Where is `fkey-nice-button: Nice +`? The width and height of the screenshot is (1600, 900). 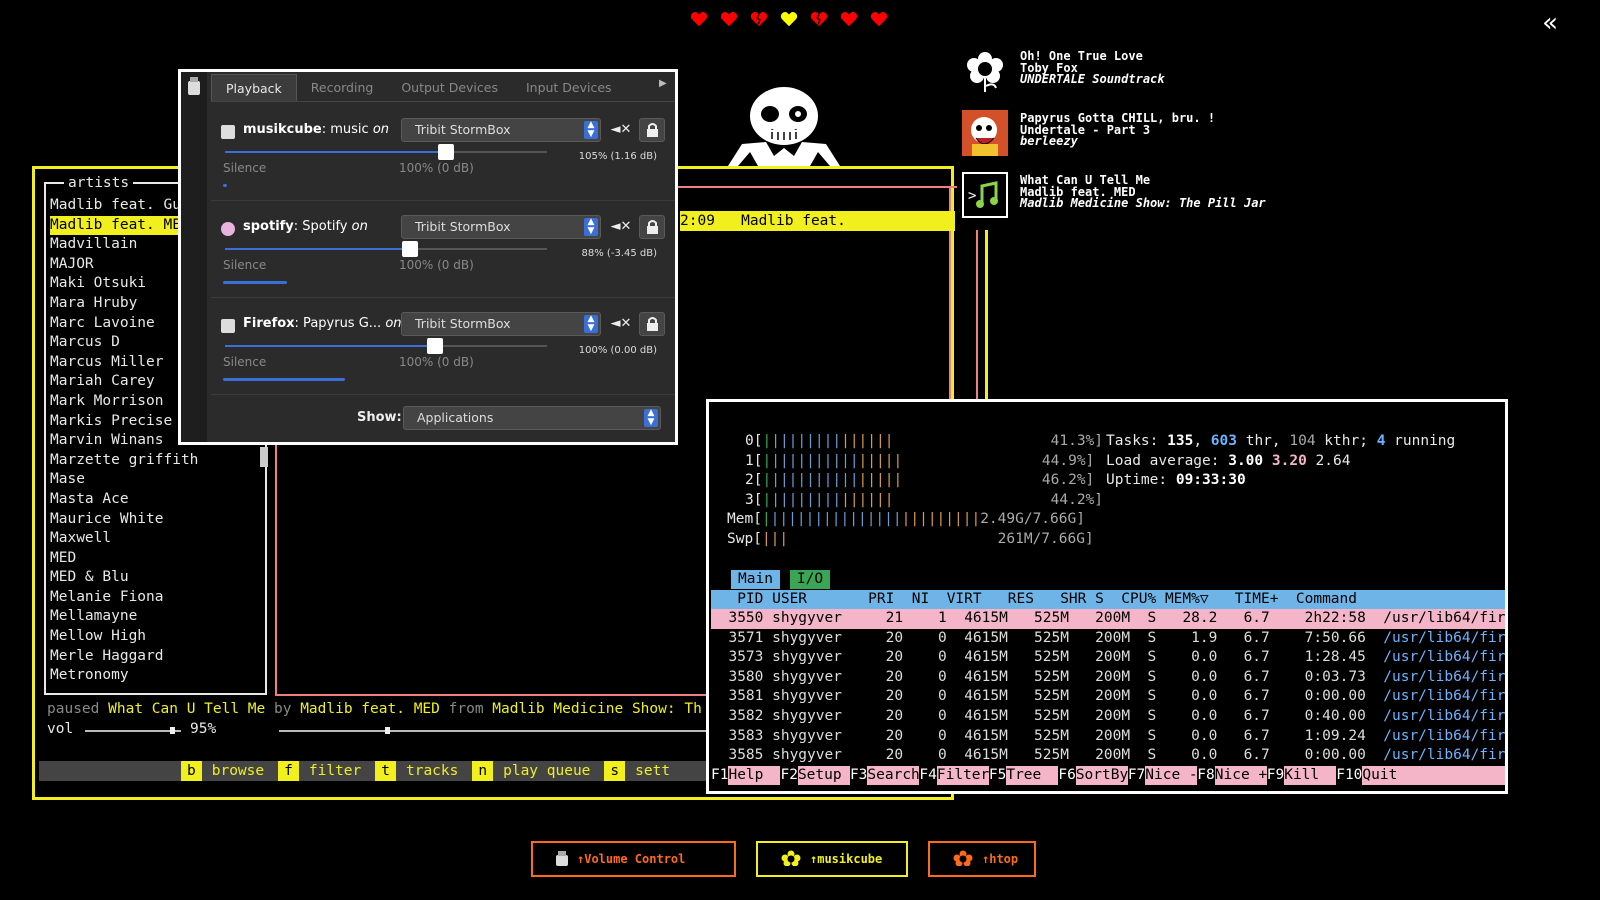
fkey-nice-button: Nice + is located at coordinates (1240, 775).